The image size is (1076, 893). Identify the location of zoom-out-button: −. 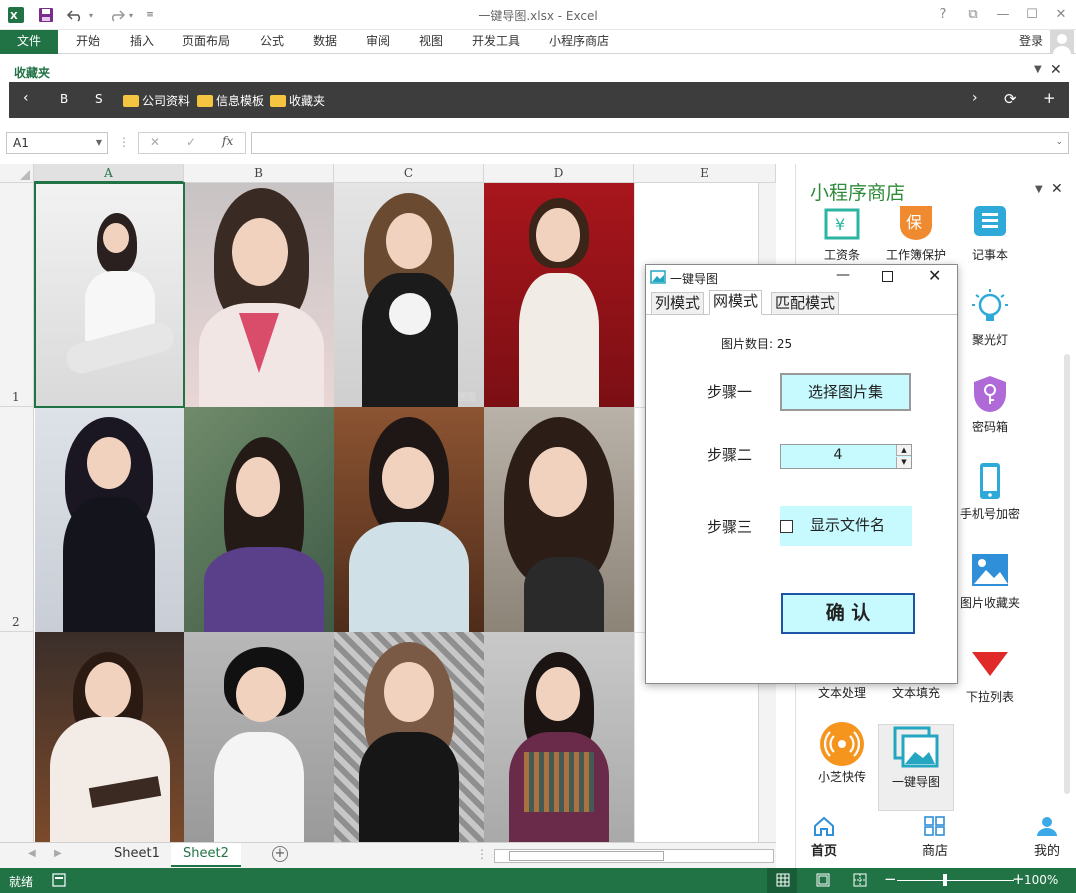
(890, 879).